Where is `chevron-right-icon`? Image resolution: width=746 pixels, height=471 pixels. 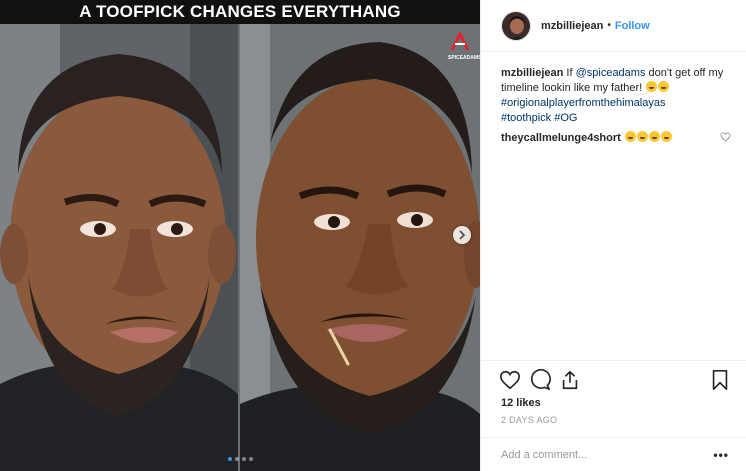 chevron-right-icon is located at coordinates (462, 235).